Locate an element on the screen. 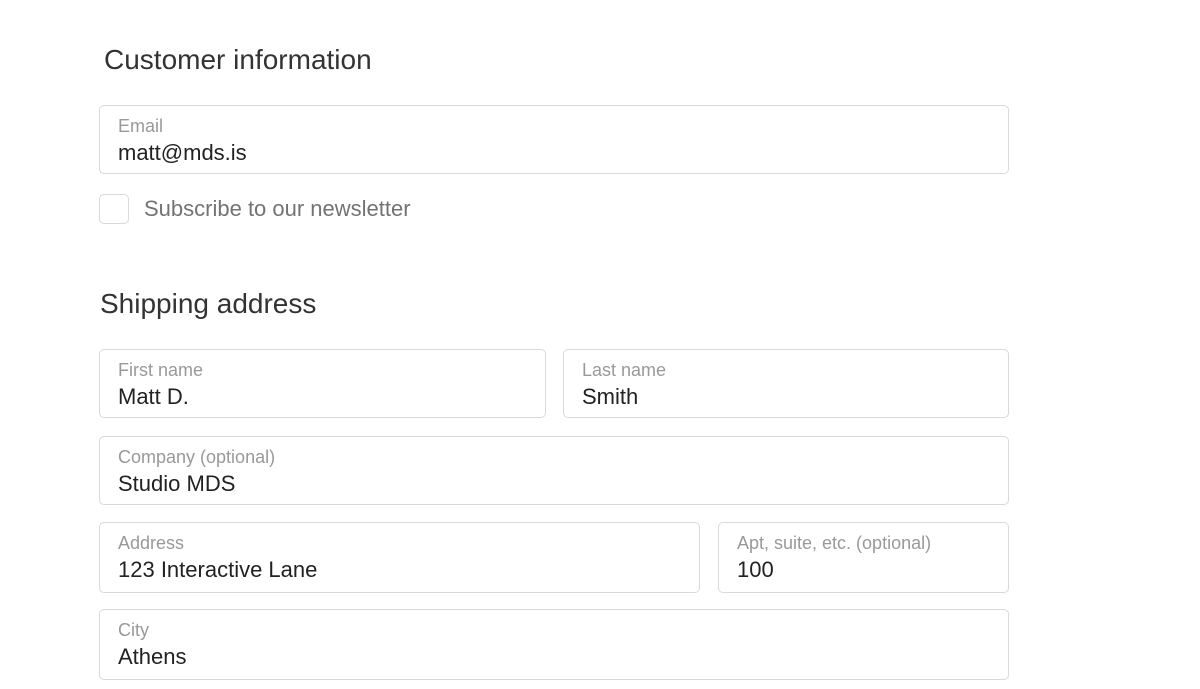 This screenshot has width=1200, height=689. address-input is located at coordinates (402, 570).